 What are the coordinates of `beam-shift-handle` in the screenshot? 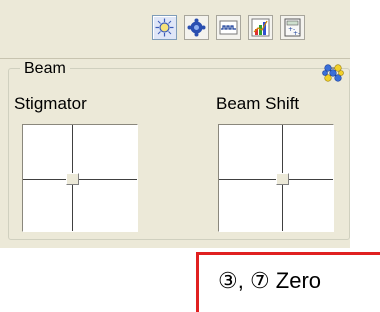 It's located at (282, 179).